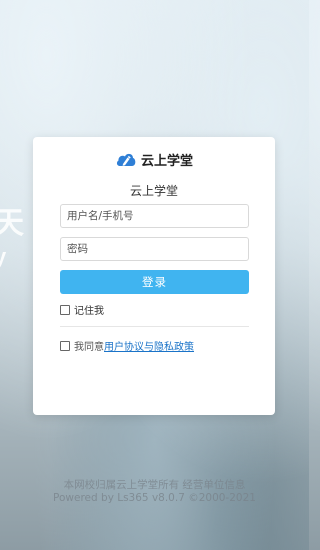 The width and height of the screenshot is (320, 550). Describe the element at coordinates (153, 191) in the screenshot. I see `page-title: 云上学堂` at that location.